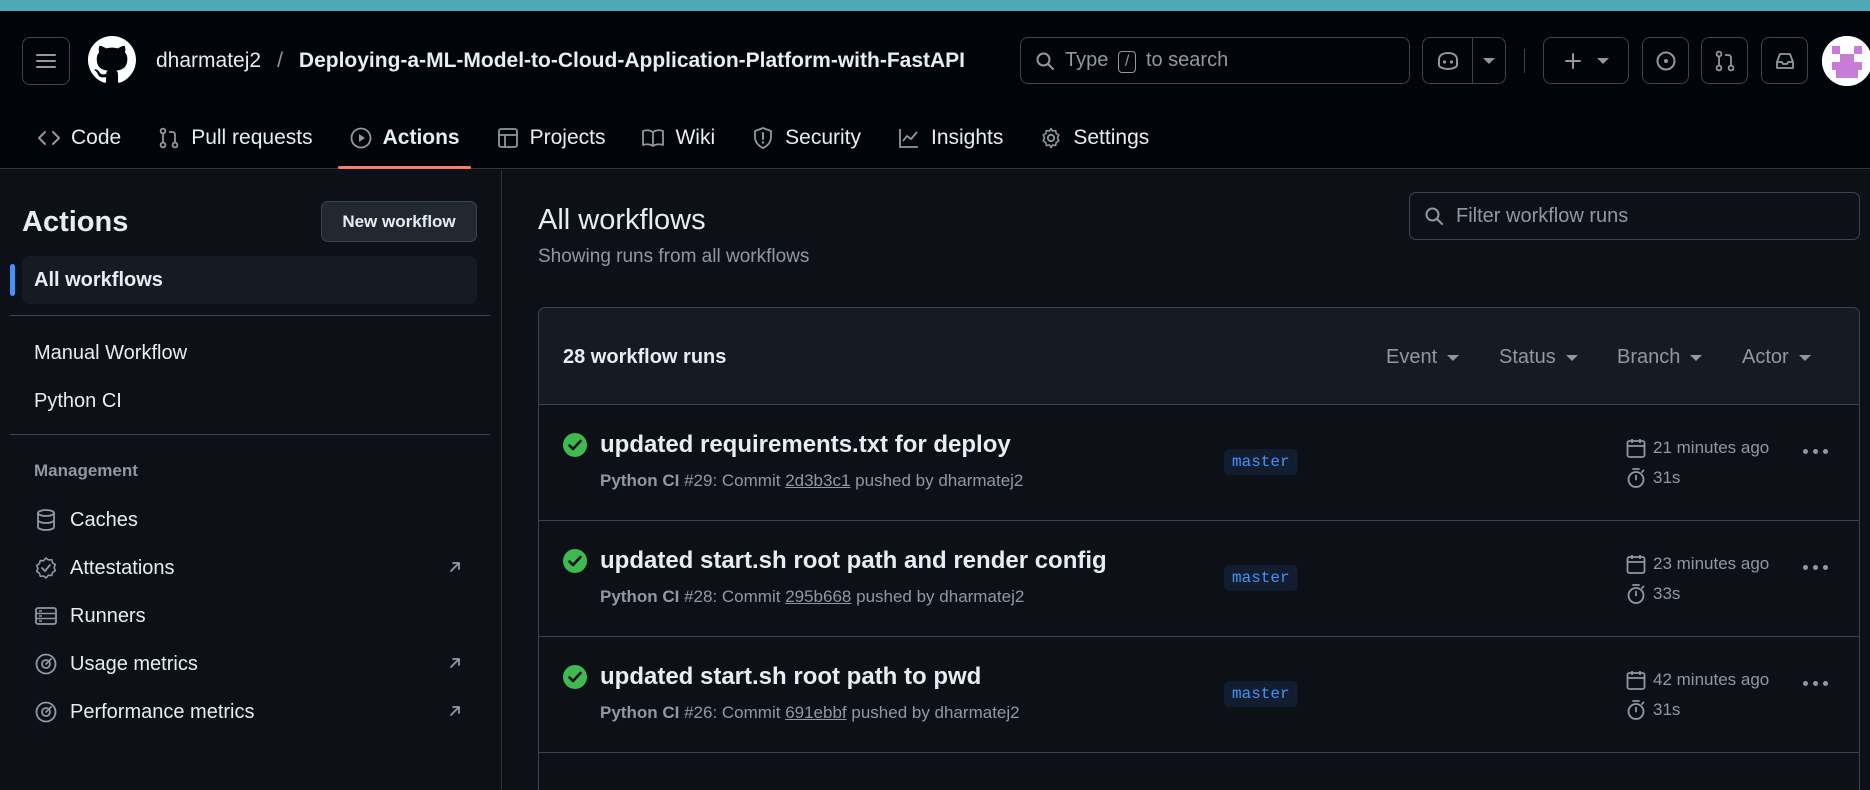  I want to click on inbox-button, so click(1784, 60).